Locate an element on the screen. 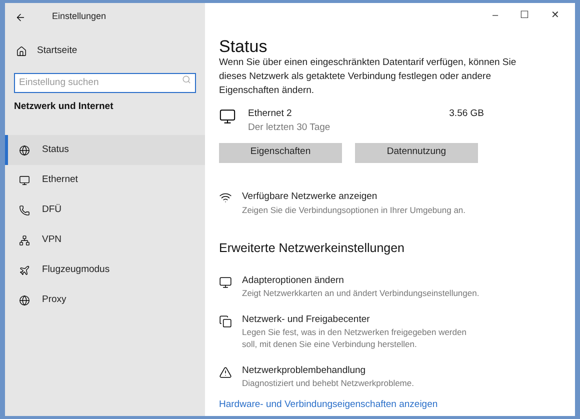  back-icon is located at coordinates (20, 17).